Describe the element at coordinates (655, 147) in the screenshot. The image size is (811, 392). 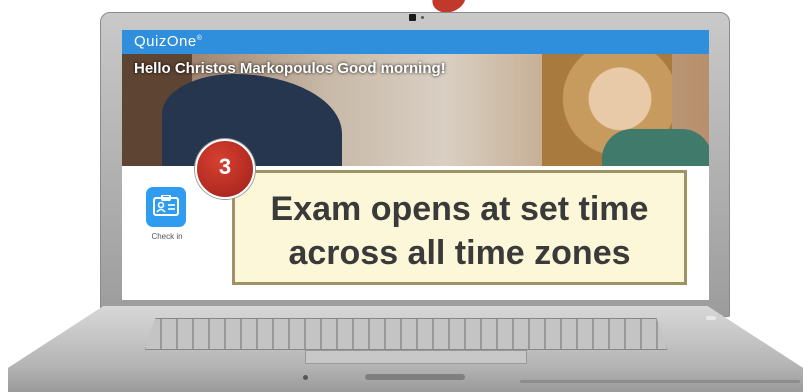
I see `banner-photo-sweater` at that location.